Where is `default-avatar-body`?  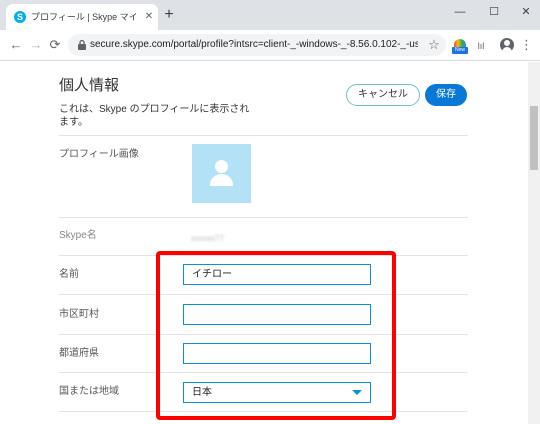 default-avatar-body is located at coordinates (221, 180).